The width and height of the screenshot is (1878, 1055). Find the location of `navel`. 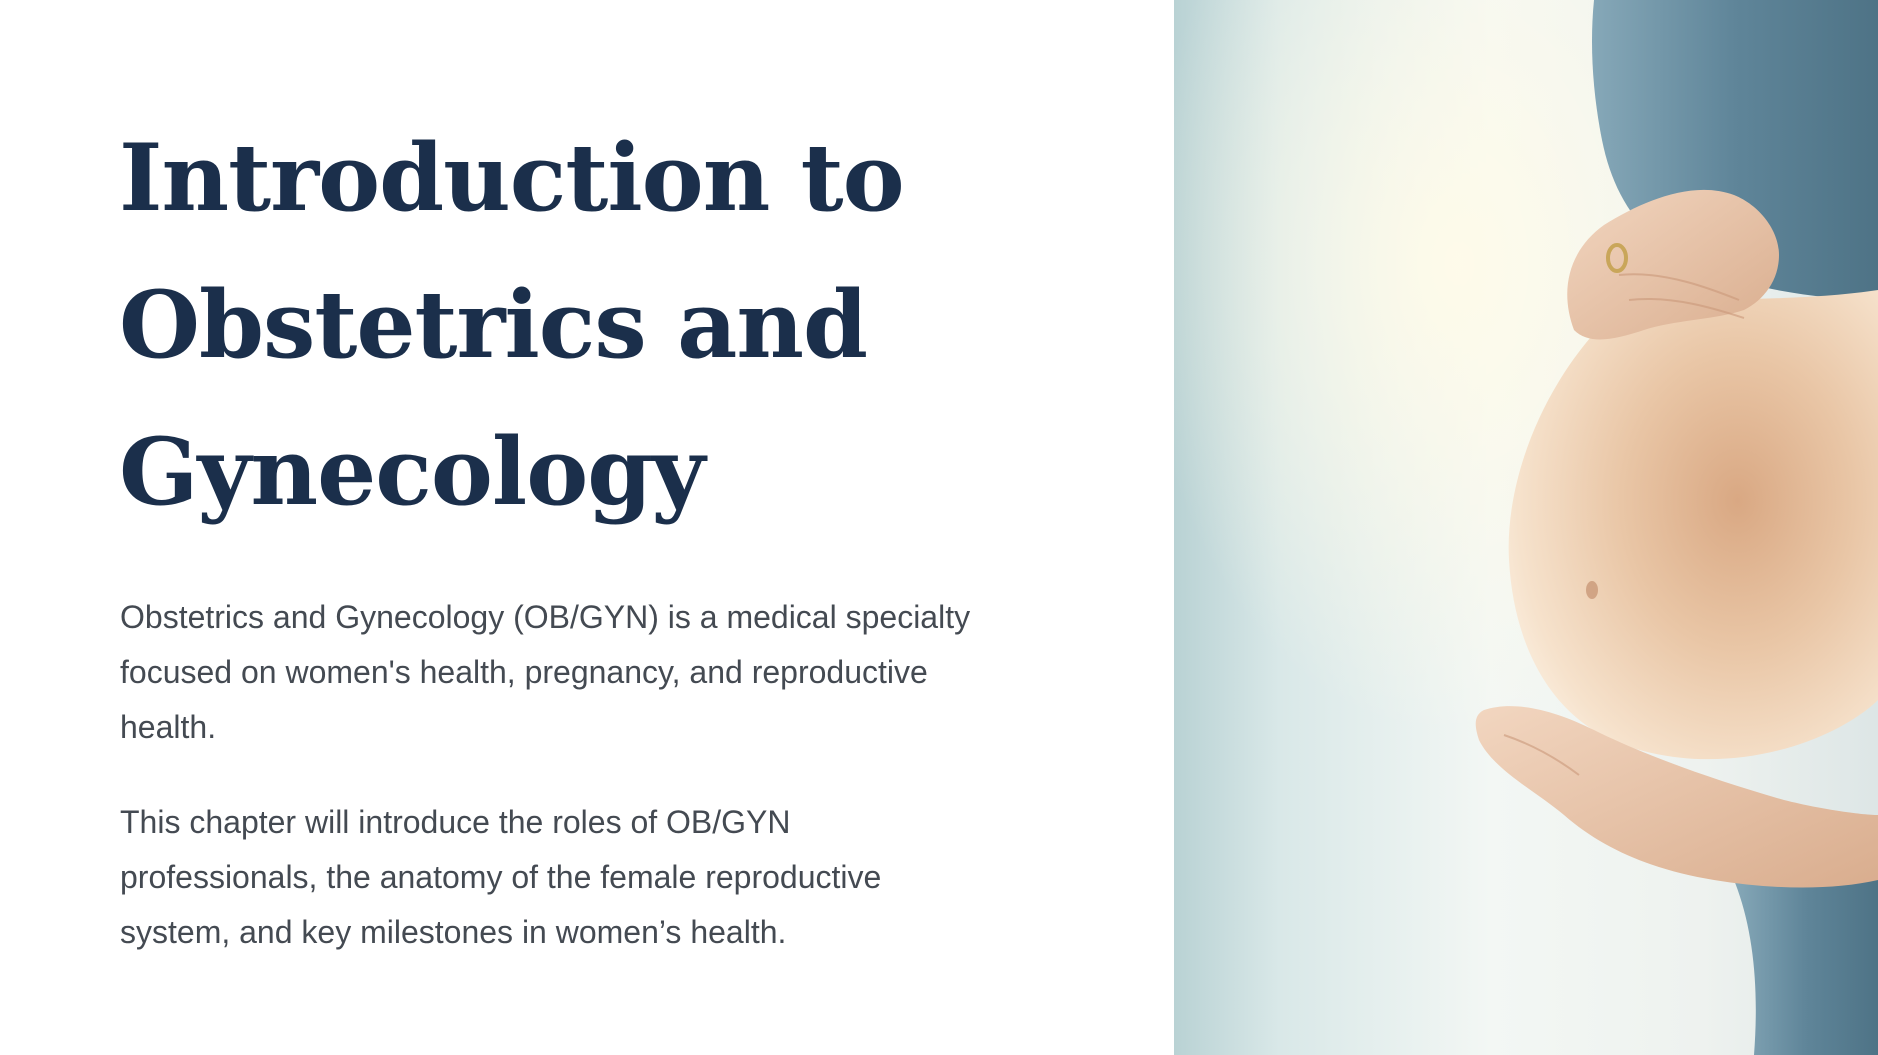

navel is located at coordinates (1592, 590).